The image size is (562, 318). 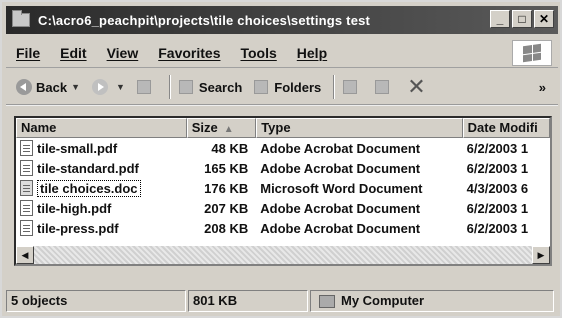 What do you see at coordinates (383, 300) in the screenshot?
I see `status-location-label: My Computer` at bounding box center [383, 300].